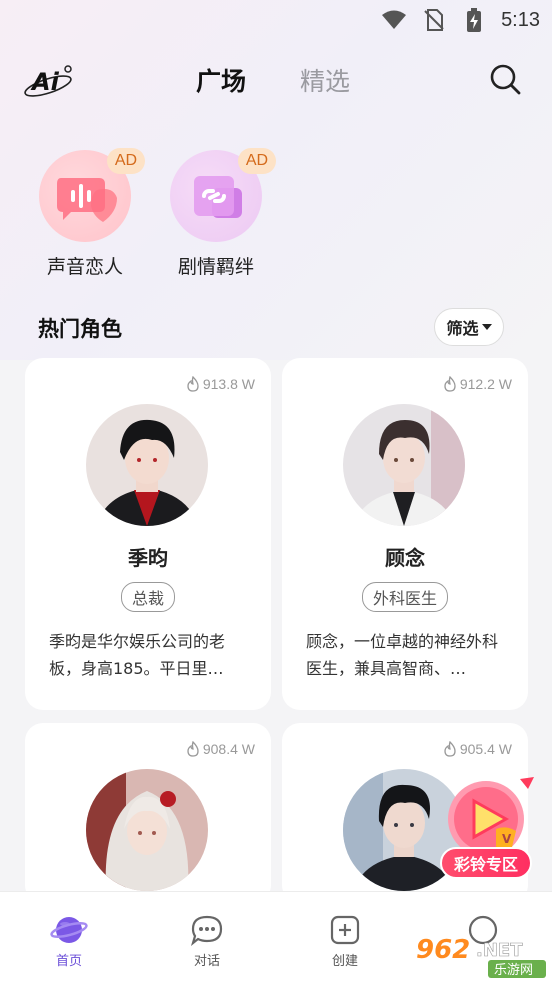 This screenshot has height=981, width=552. What do you see at coordinates (325, 80) in the screenshot?
I see `tab-featured: 精选` at bounding box center [325, 80].